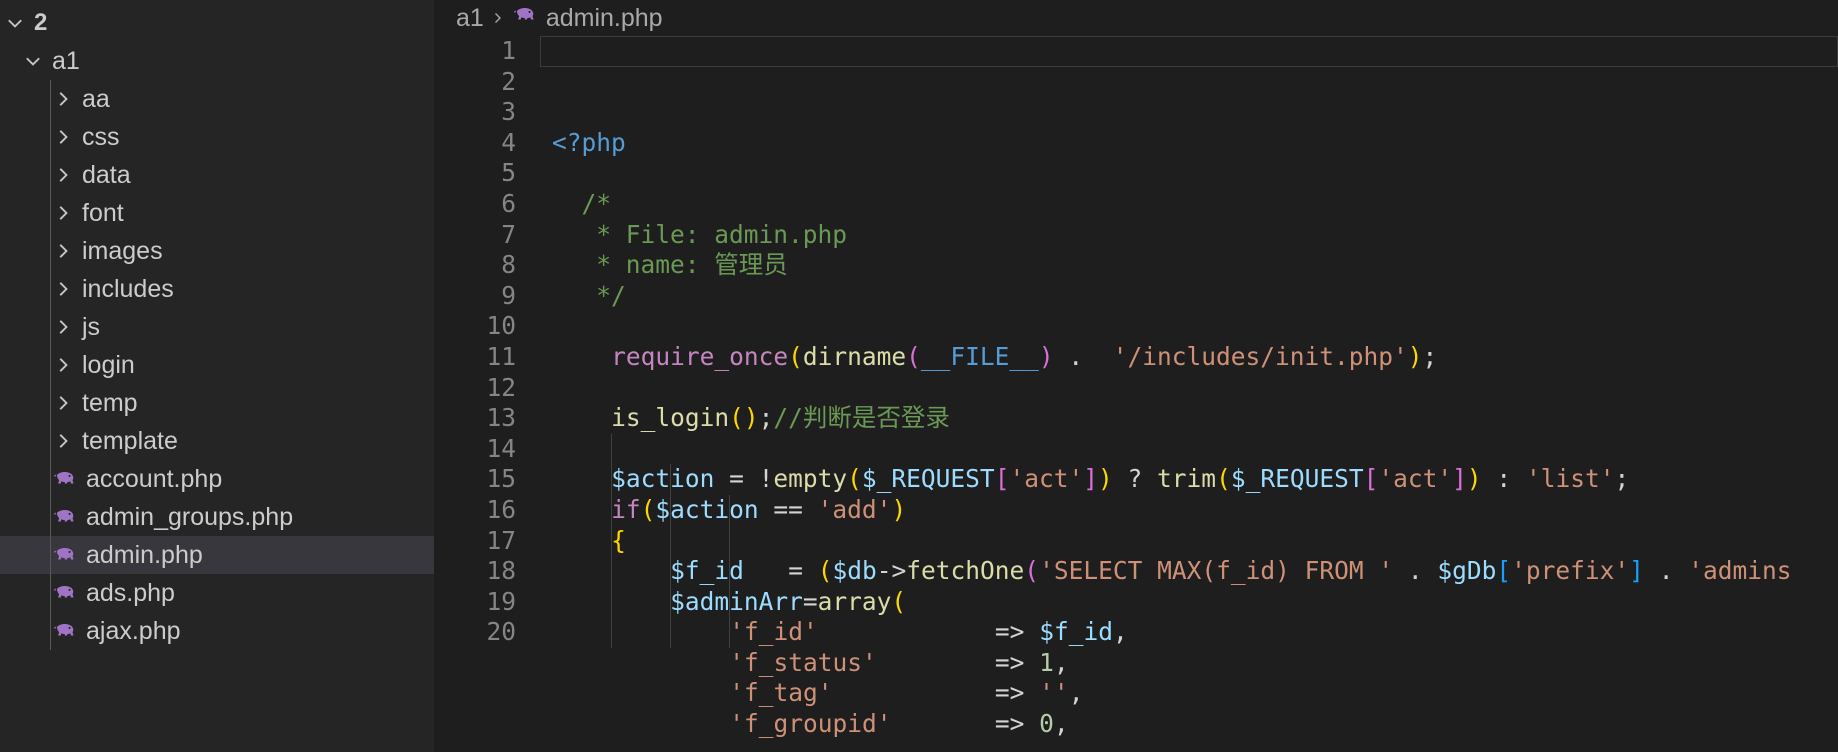 Image resolution: width=1838 pixels, height=752 pixels. Describe the element at coordinates (501, 448) in the screenshot. I see `line-number: 14` at that location.